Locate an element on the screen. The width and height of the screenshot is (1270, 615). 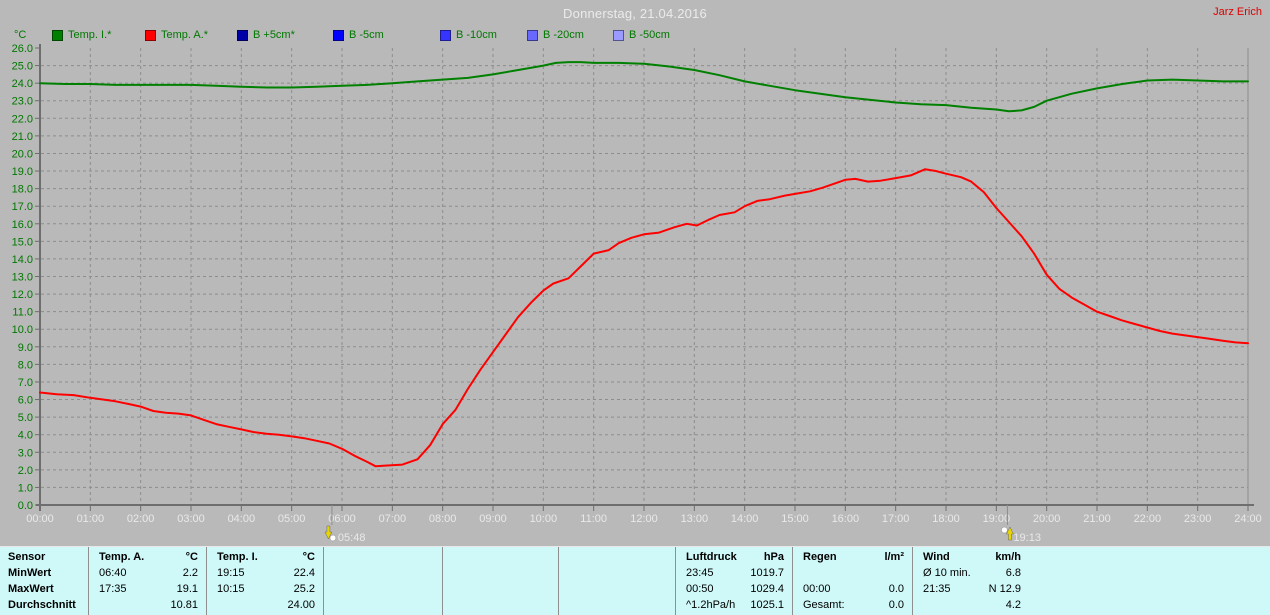
cell-label: MaxWert is located at coordinates (31, 589).